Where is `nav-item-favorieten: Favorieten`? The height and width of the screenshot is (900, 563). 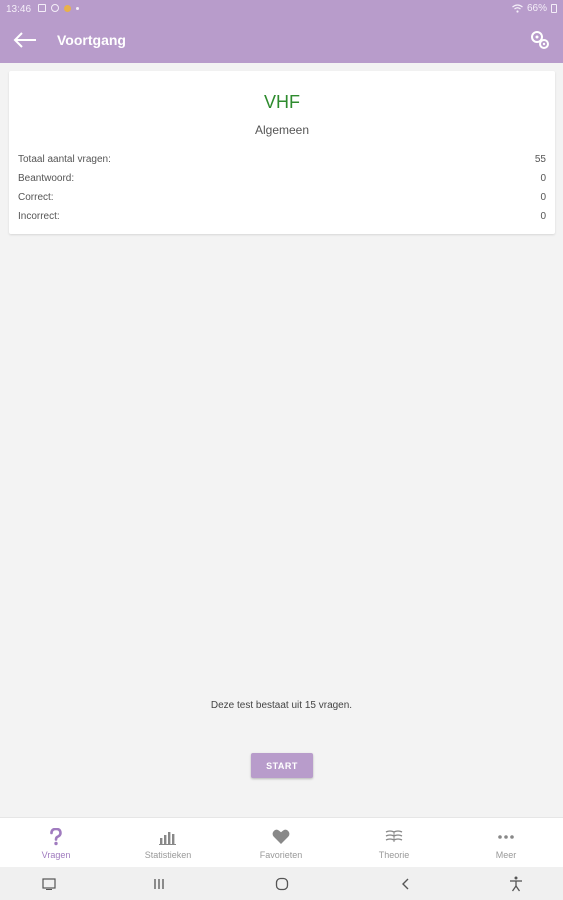 nav-item-favorieten: Favorieten is located at coordinates (281, 843).